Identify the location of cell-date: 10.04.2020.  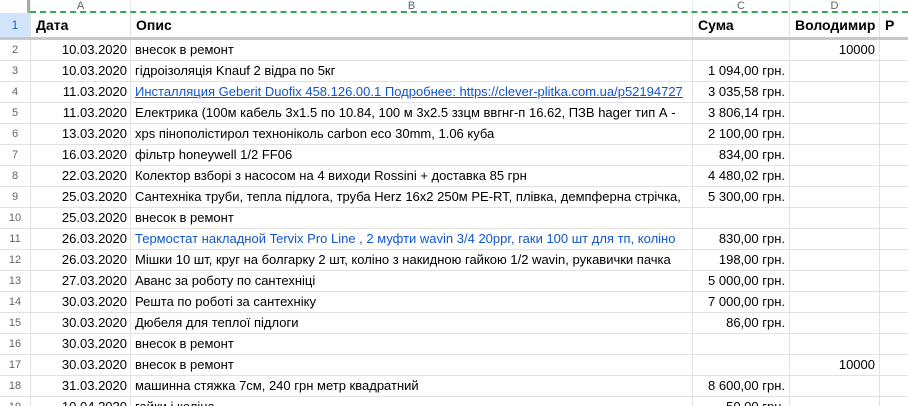
(80, 401).